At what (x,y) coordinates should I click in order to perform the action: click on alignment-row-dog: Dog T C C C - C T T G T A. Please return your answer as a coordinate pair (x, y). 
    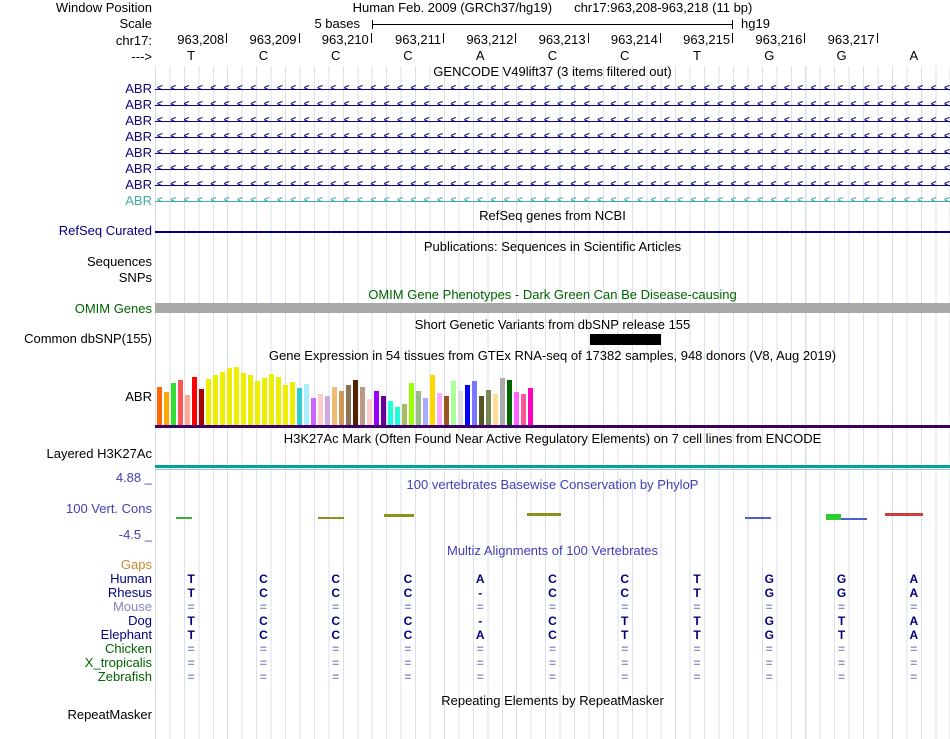
    Looking at the image, I should click on (475, 621).